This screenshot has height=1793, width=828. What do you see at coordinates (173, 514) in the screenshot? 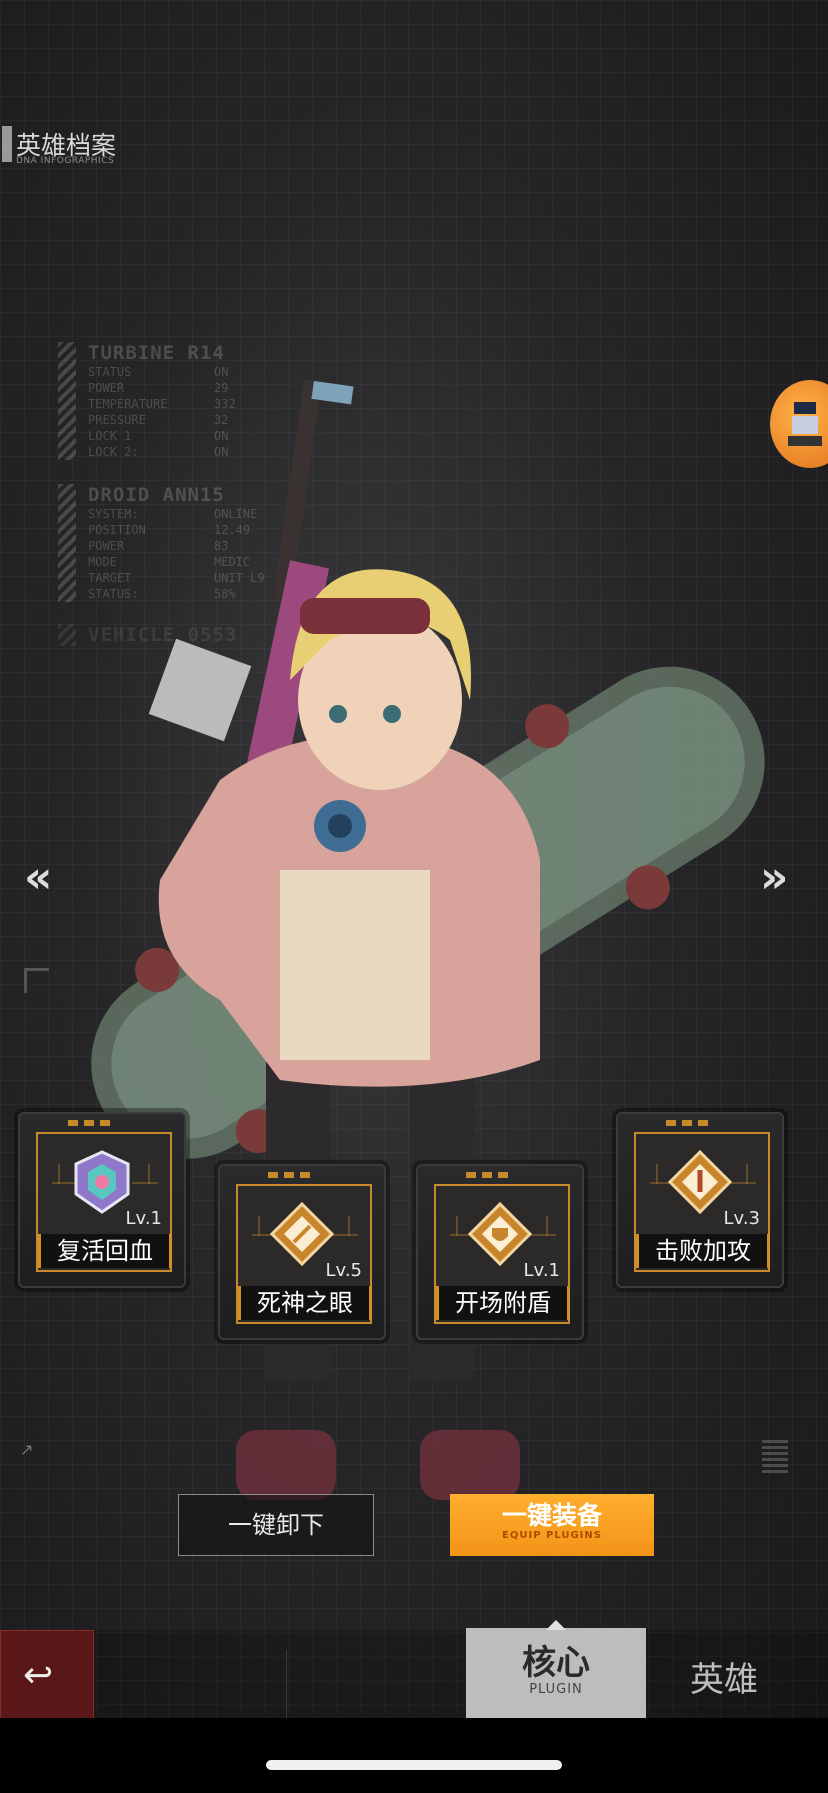
I see `infobox-row: SYSTEM: ONLINE` at bounding box center [173, 514].